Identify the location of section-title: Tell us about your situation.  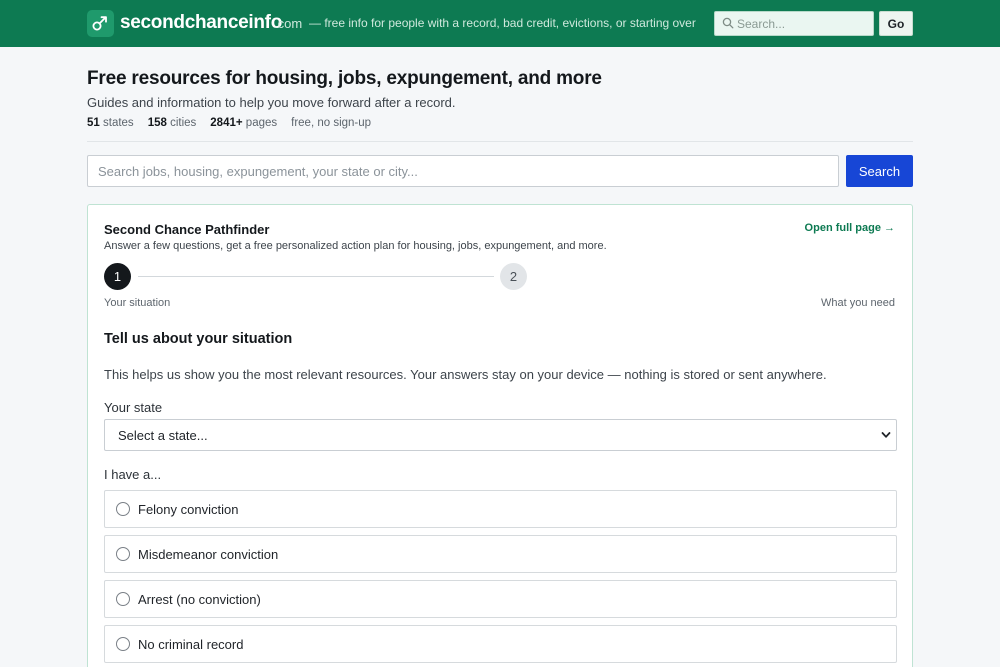
(198, 339).